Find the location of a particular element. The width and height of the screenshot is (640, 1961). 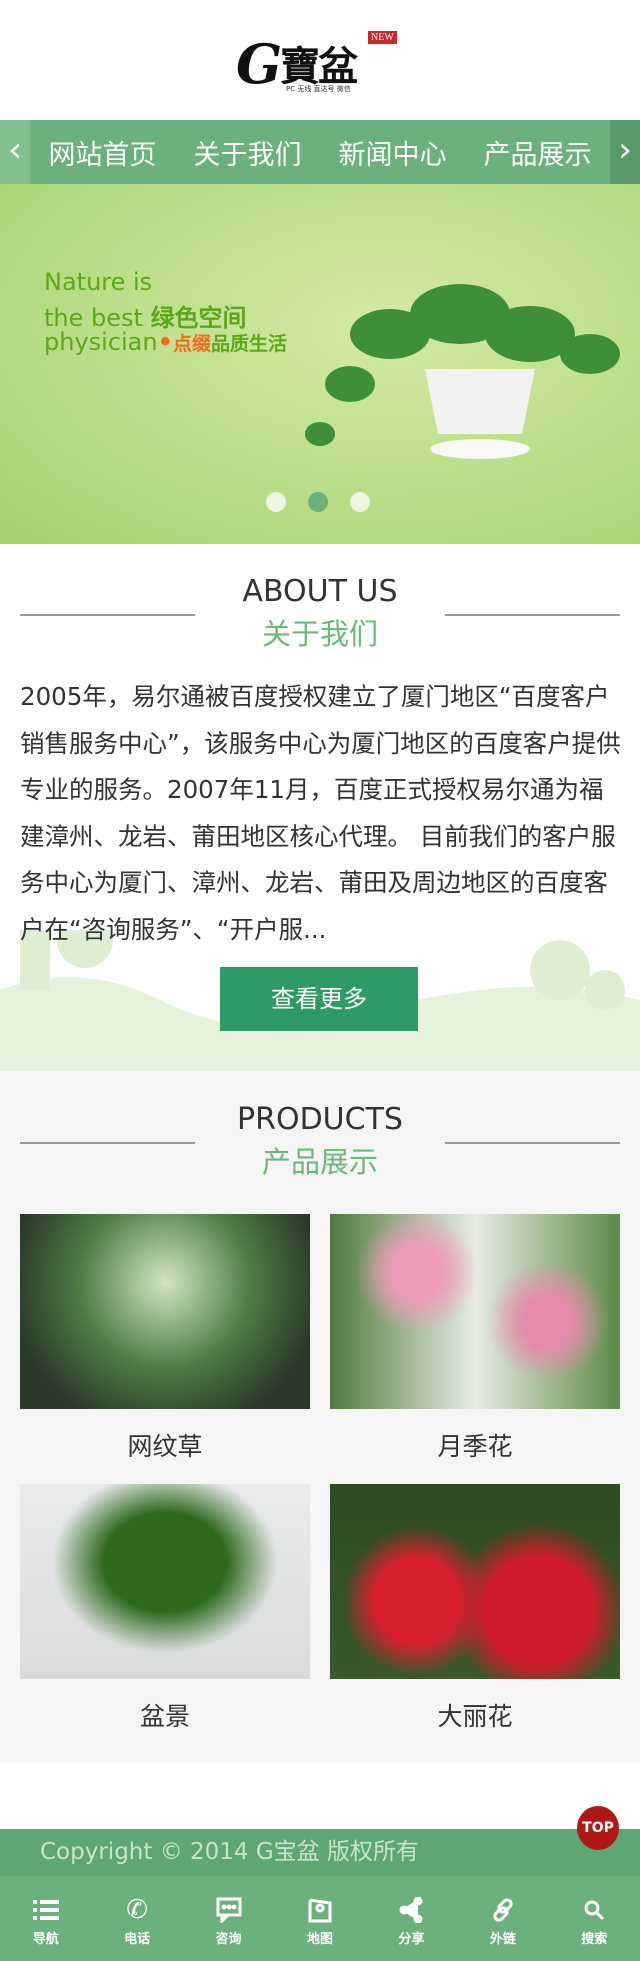

bottom-nav-label: 咨询 is located at coordinates (228, 1939).